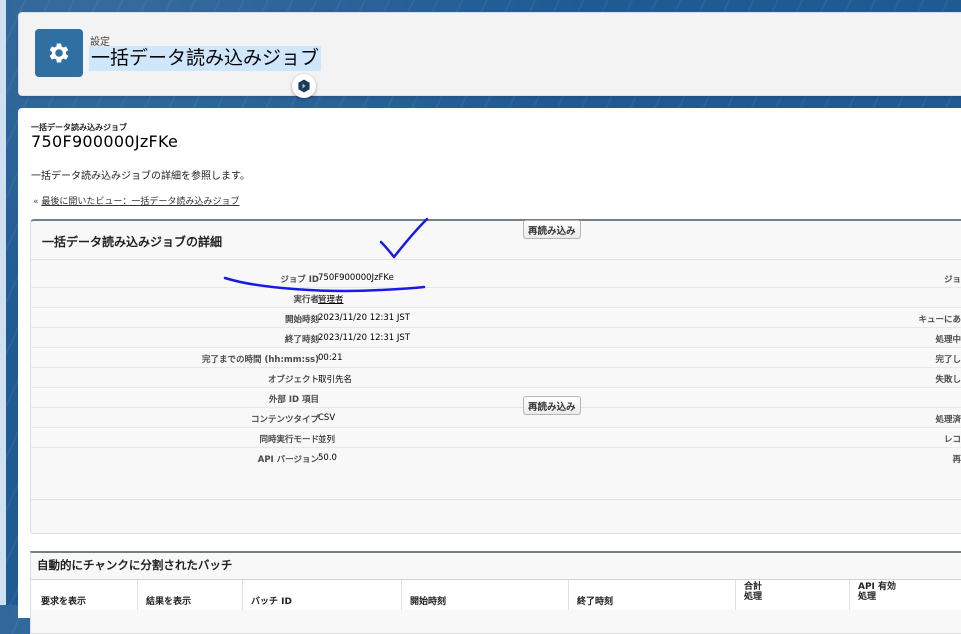  What do you see at coordinates (205, 58) in the screenshot?
I see `page-title: 一括データ読み込みジョブ` at bounding box center [205, 58].